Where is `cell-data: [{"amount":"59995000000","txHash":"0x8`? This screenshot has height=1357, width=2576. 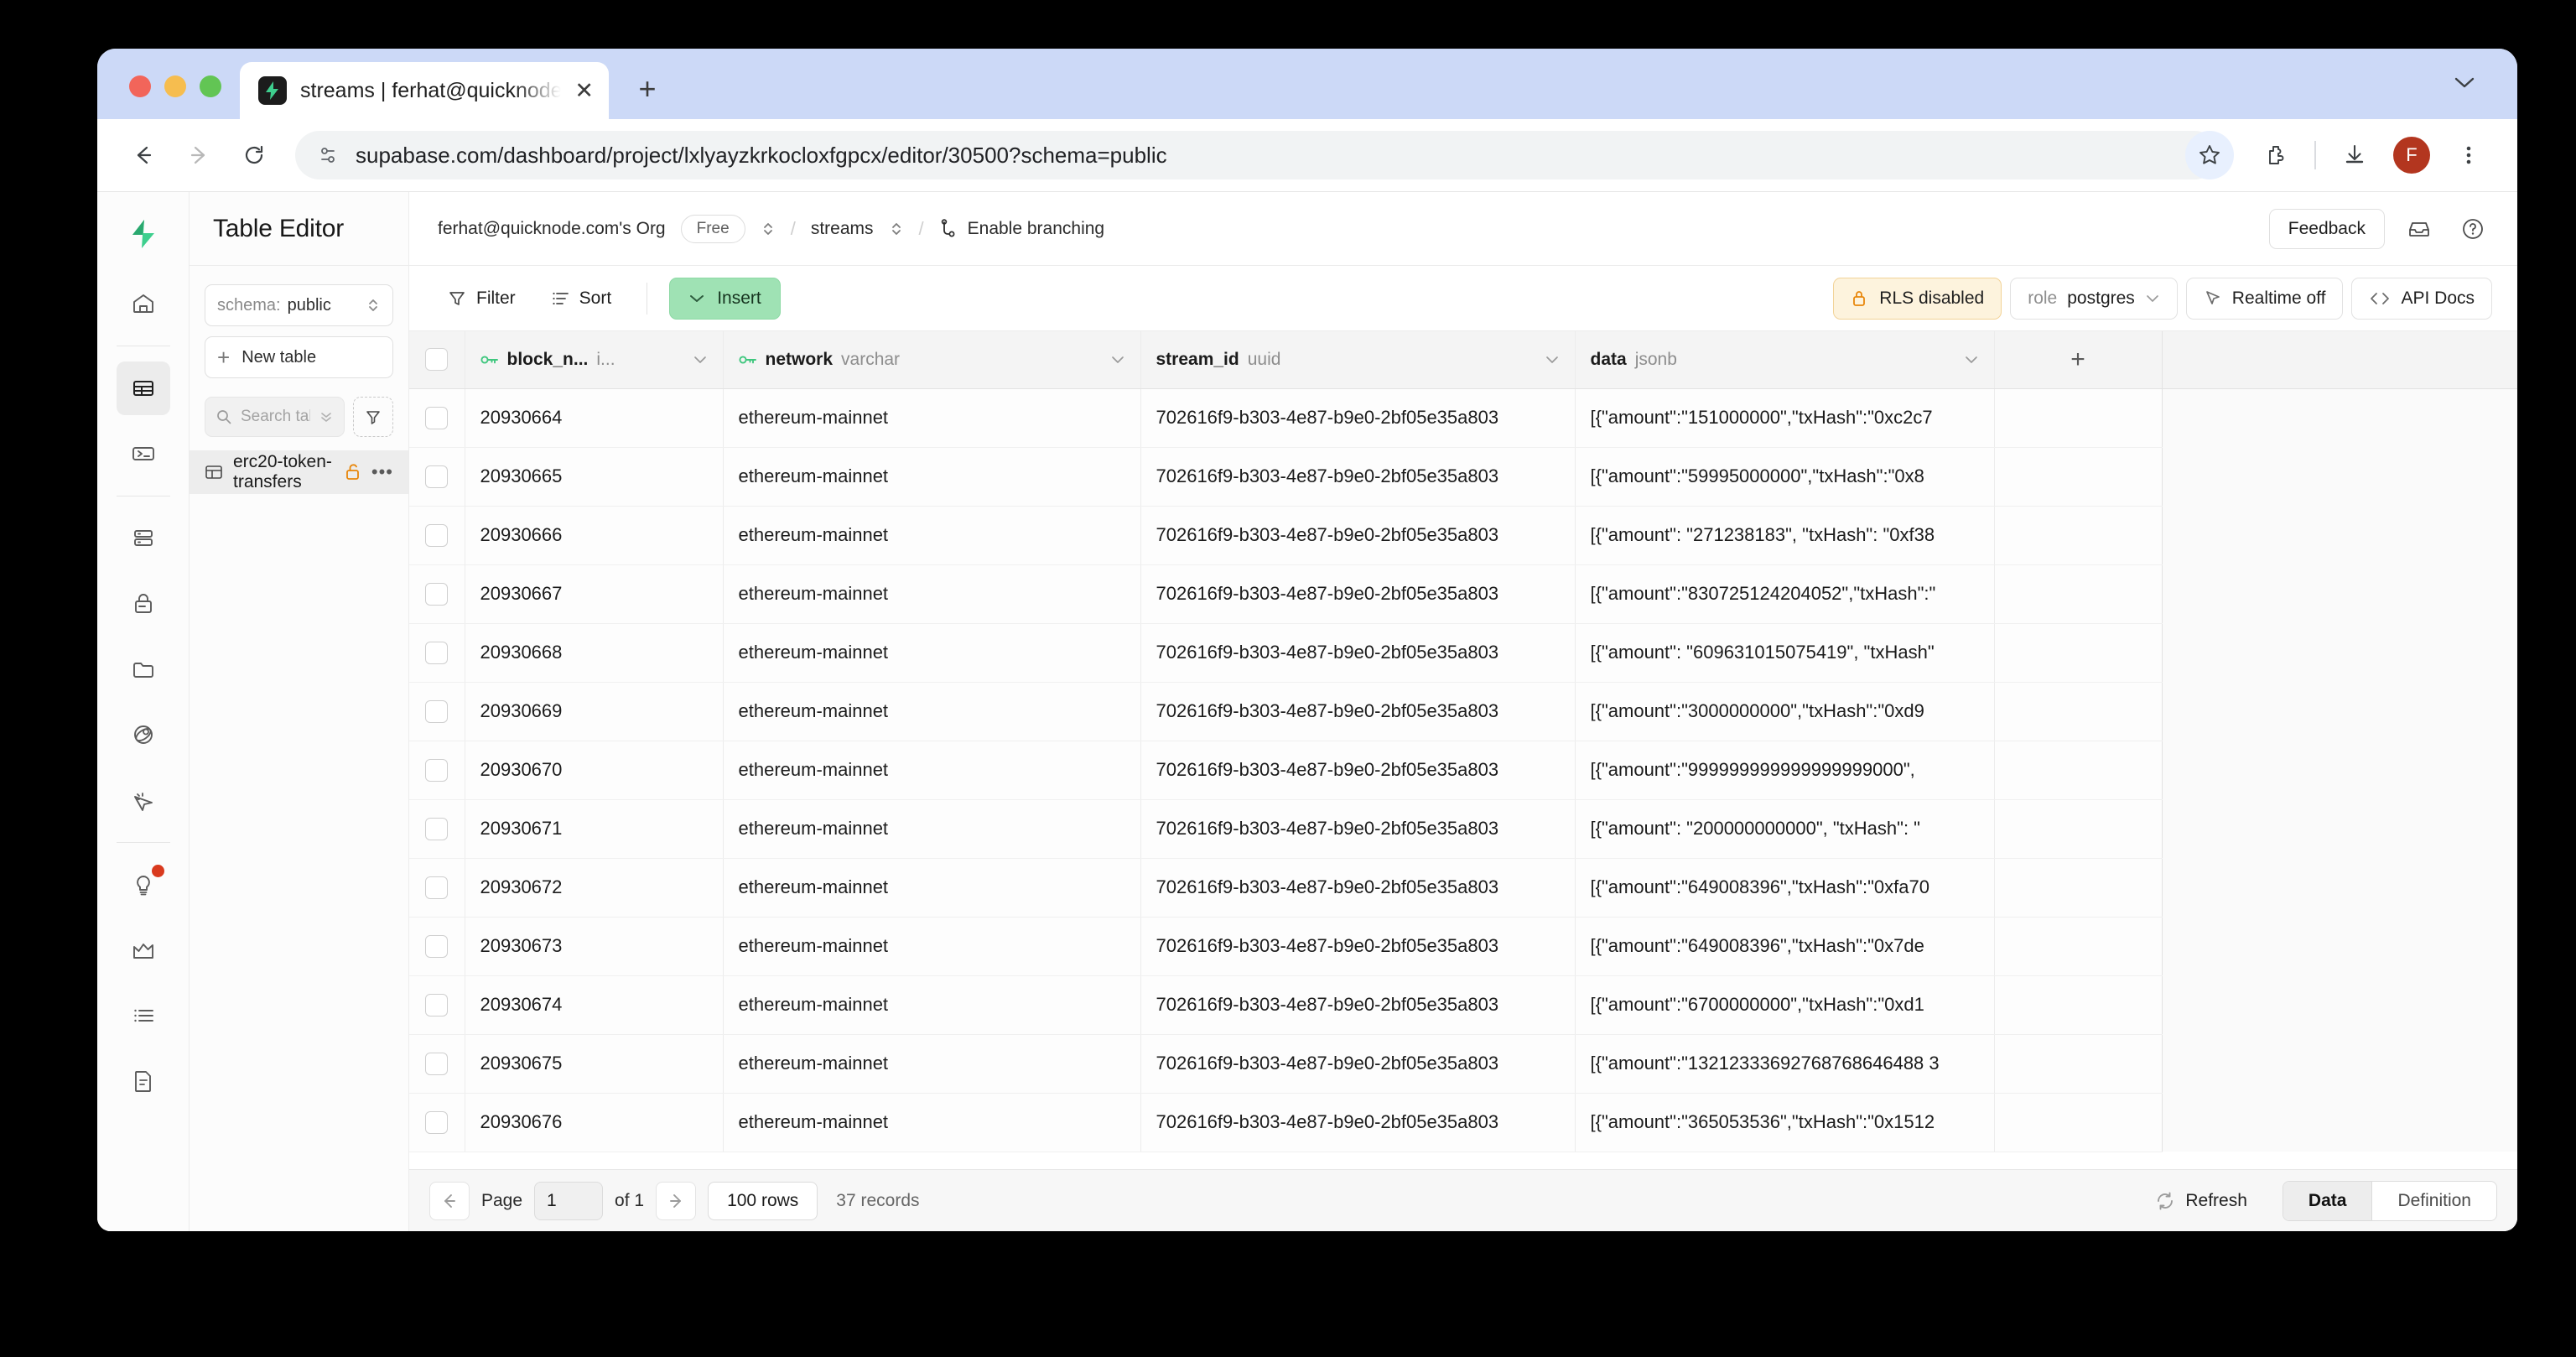 cell-data: [{"amount":"59995000000","txHash":"0x8 is located at coordinates (1785, 477).